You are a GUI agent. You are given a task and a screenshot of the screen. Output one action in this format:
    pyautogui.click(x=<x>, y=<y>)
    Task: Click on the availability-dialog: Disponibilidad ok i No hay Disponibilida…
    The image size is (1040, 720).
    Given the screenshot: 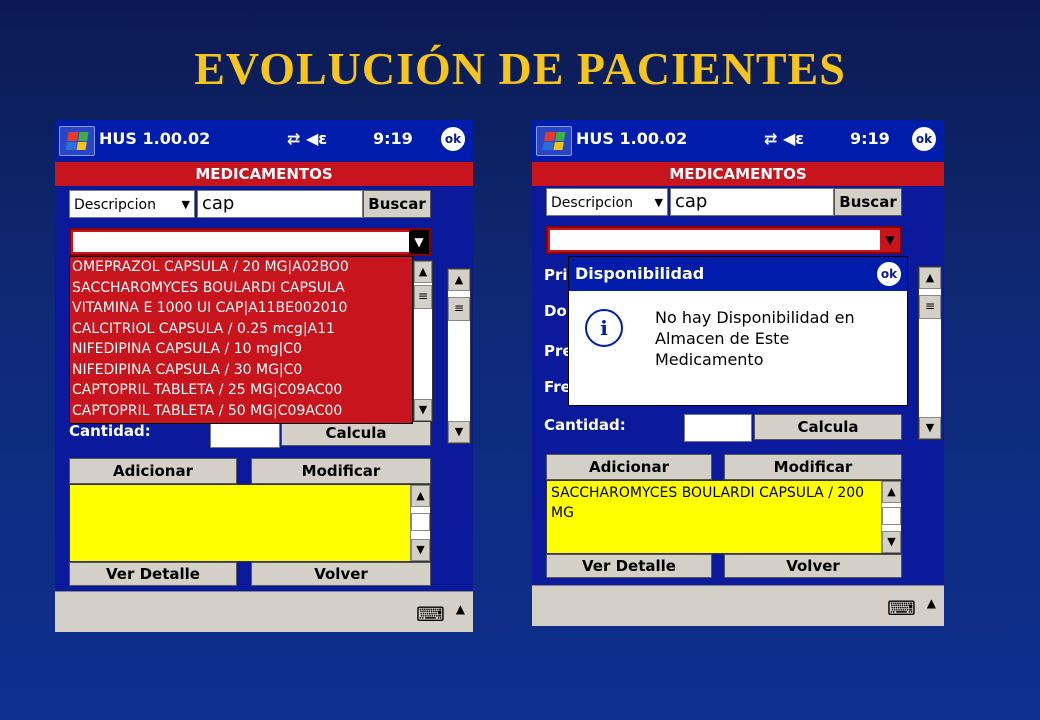 What is the action you would take?
    pyautogui.click(x=738, y=331)
    